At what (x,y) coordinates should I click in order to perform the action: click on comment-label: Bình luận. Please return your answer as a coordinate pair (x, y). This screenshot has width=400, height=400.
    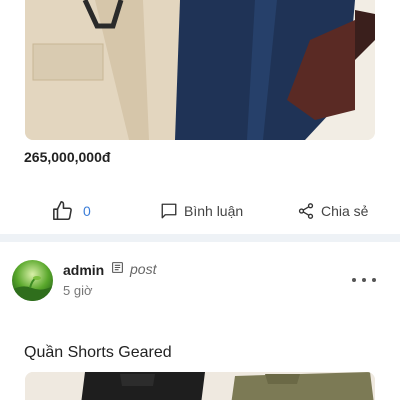
    Looking at the image, I should click on (214, 211).